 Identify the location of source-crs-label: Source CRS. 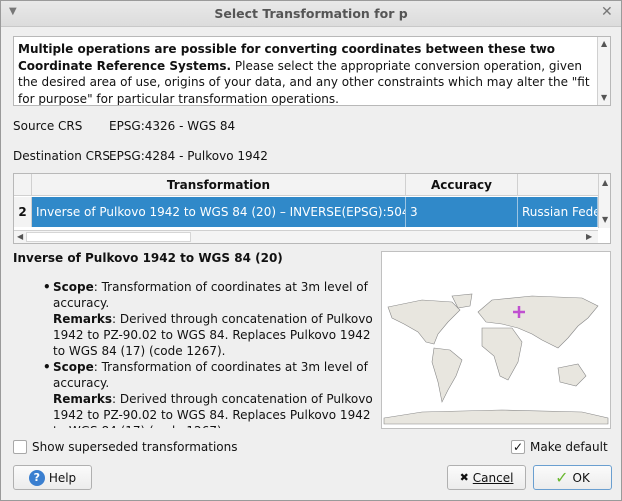
(48, 126).